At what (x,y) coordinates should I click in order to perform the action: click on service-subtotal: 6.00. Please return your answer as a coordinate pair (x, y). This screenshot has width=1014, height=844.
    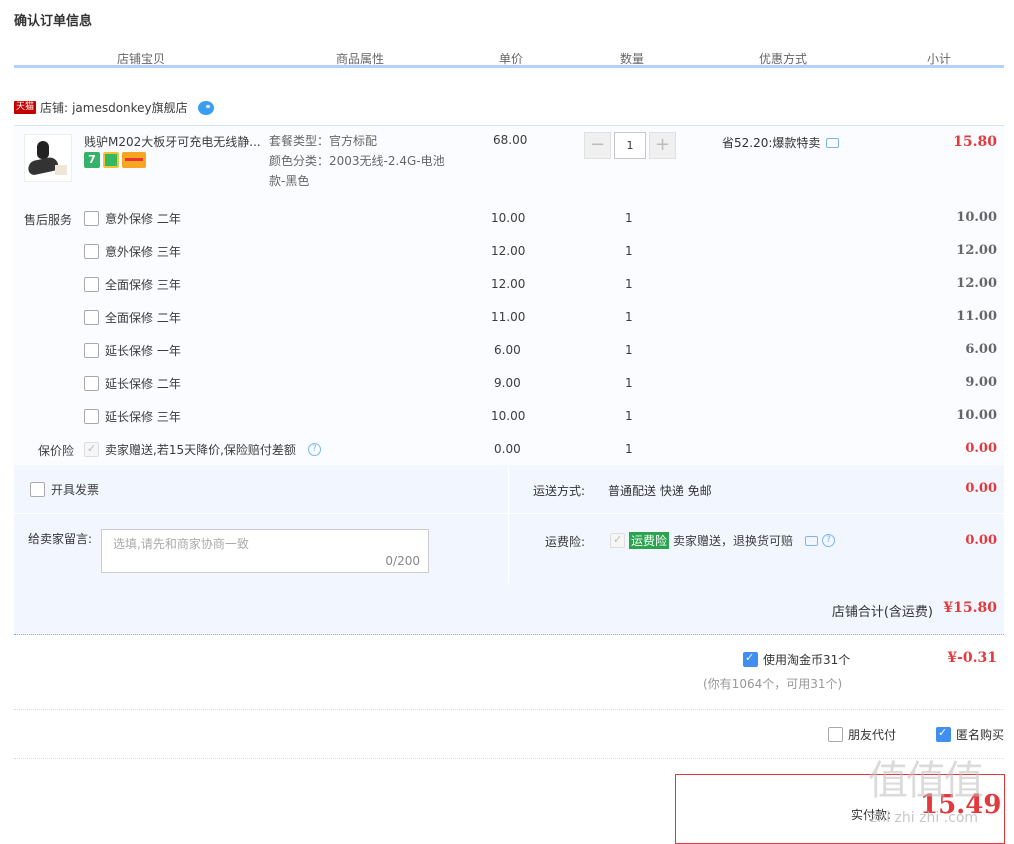
    Looking at the image, I should click on (981, 349).